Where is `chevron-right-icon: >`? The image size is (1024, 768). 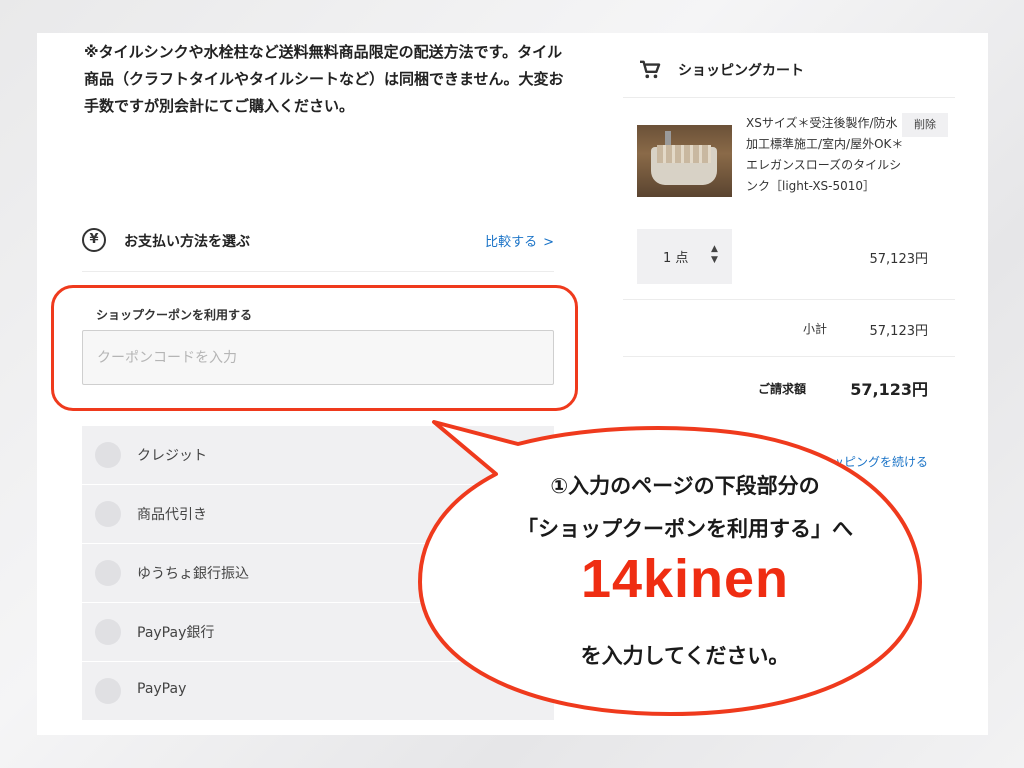 chevron-right-icon: > is located at coordinates (548, 242).